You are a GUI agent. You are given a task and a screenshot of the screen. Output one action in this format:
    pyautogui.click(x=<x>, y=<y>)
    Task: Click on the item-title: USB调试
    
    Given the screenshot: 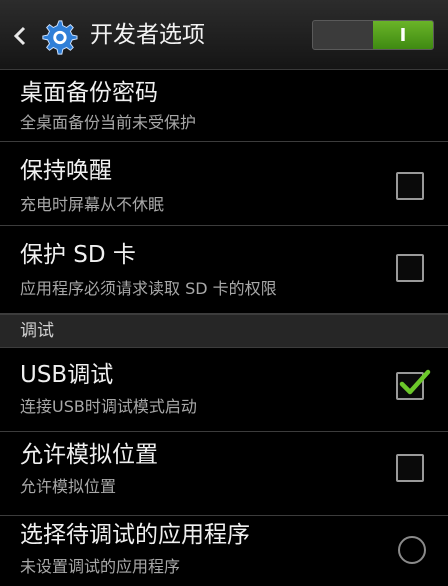 What is the action you would take?
    pyautogui.click(x=67, y=375)
    